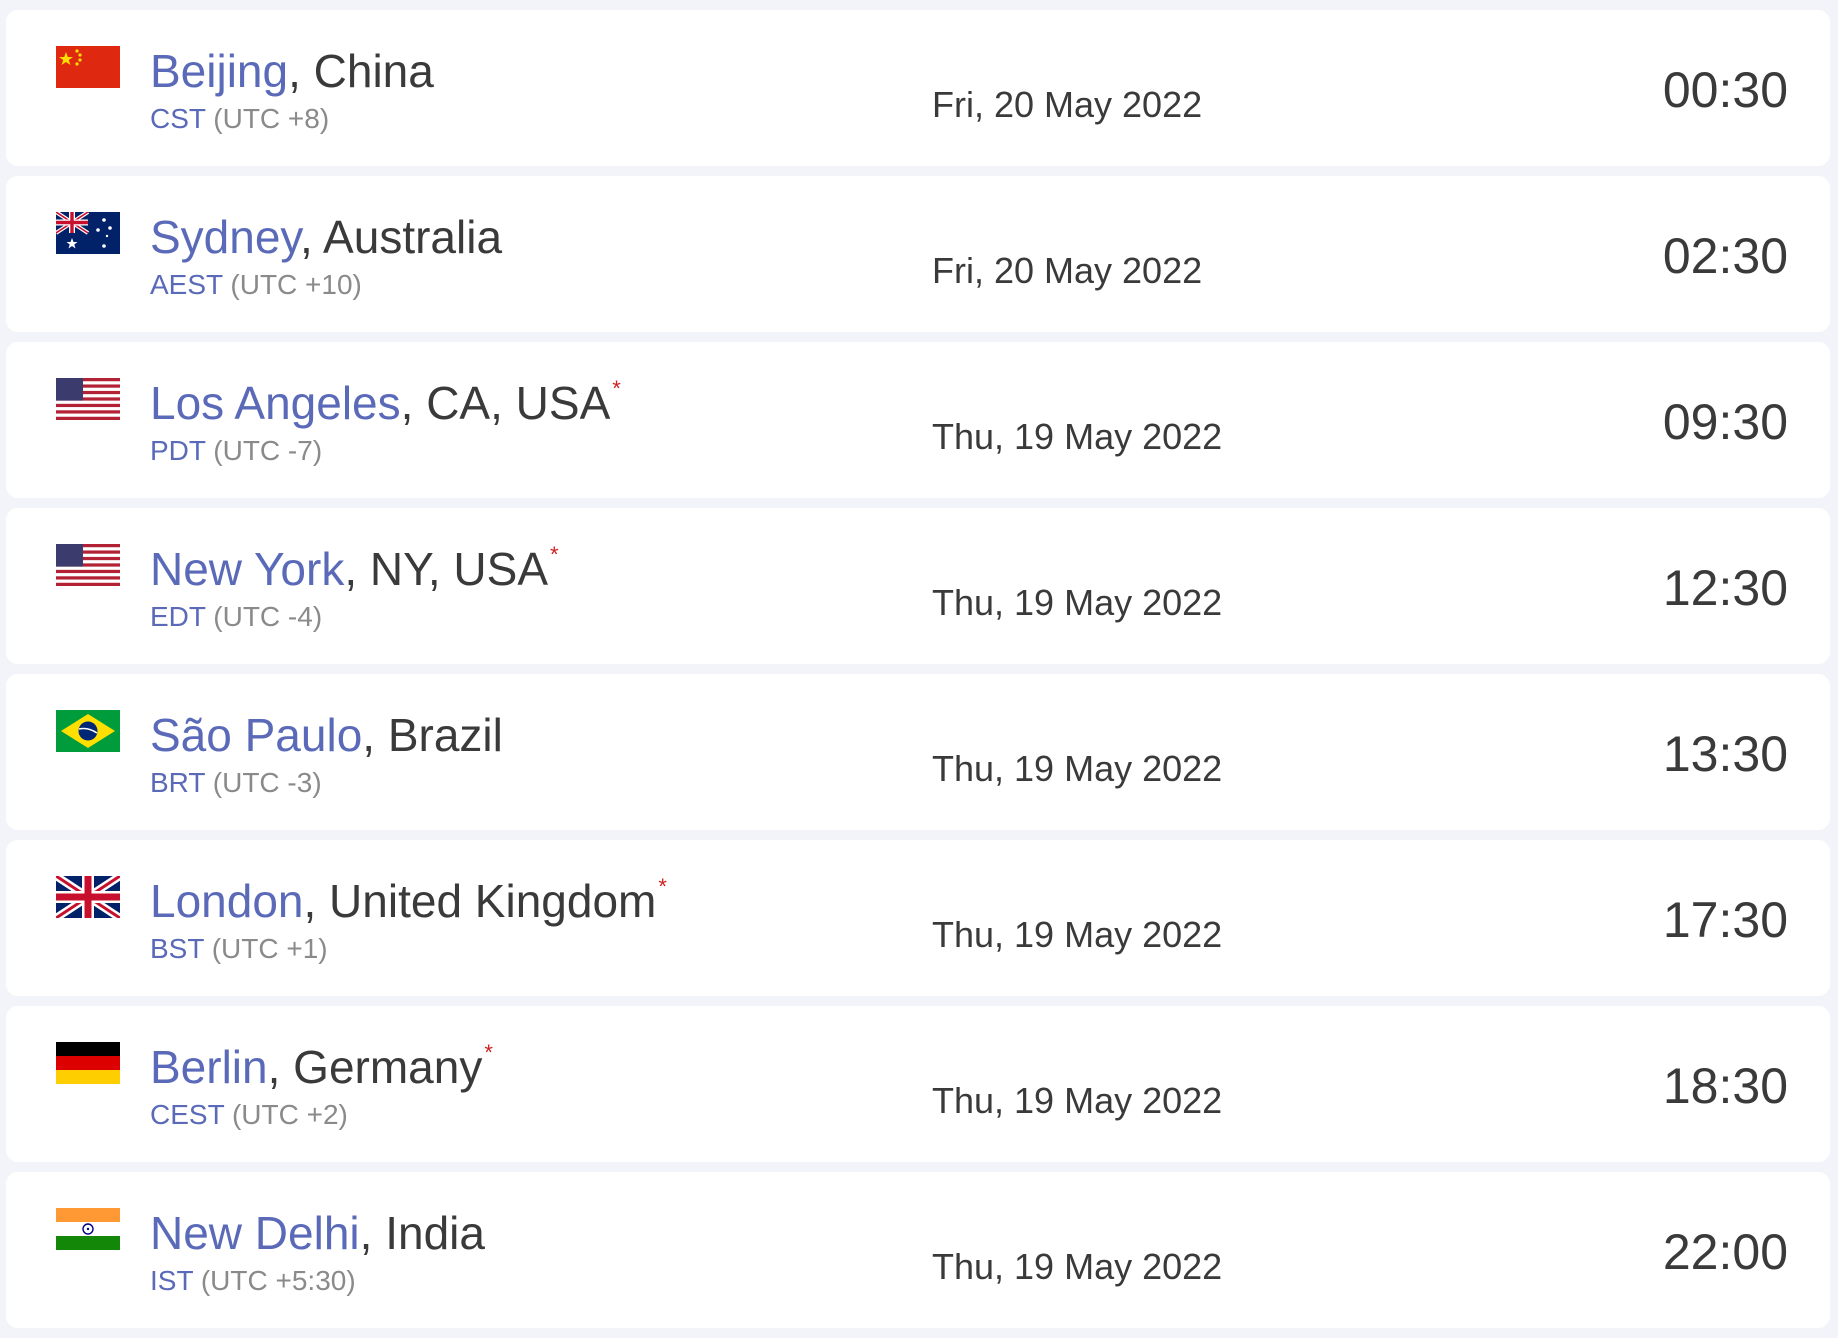  I want to click on local-time: 09:30, so click(1725, 422).